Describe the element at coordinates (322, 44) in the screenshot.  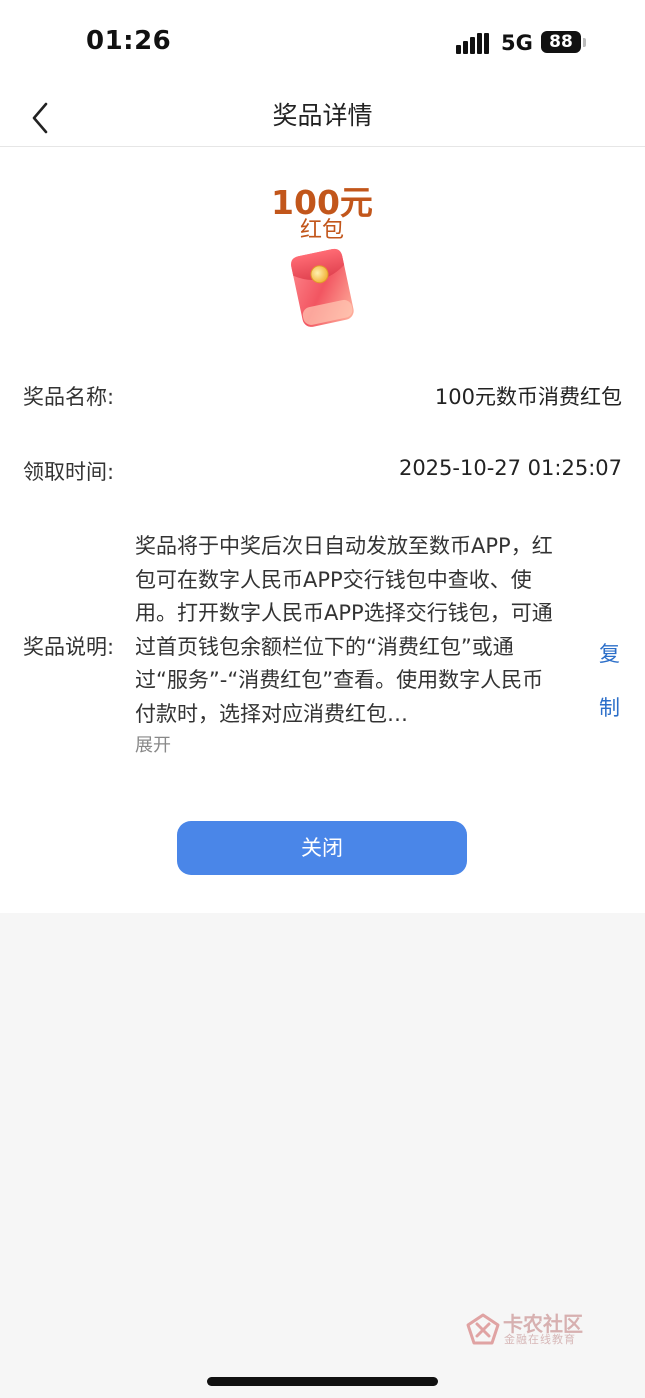
I see `status-bar: 01:26 5G 88` at that location.